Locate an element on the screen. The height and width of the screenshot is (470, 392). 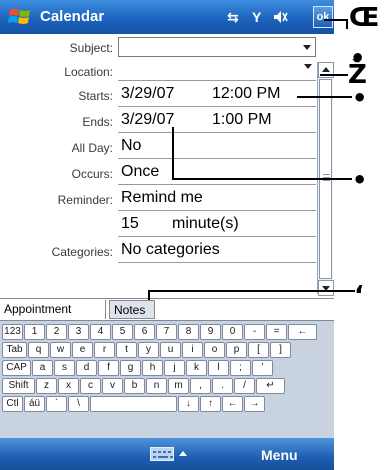
callout-line-ok is located at coordinates (335, 20).